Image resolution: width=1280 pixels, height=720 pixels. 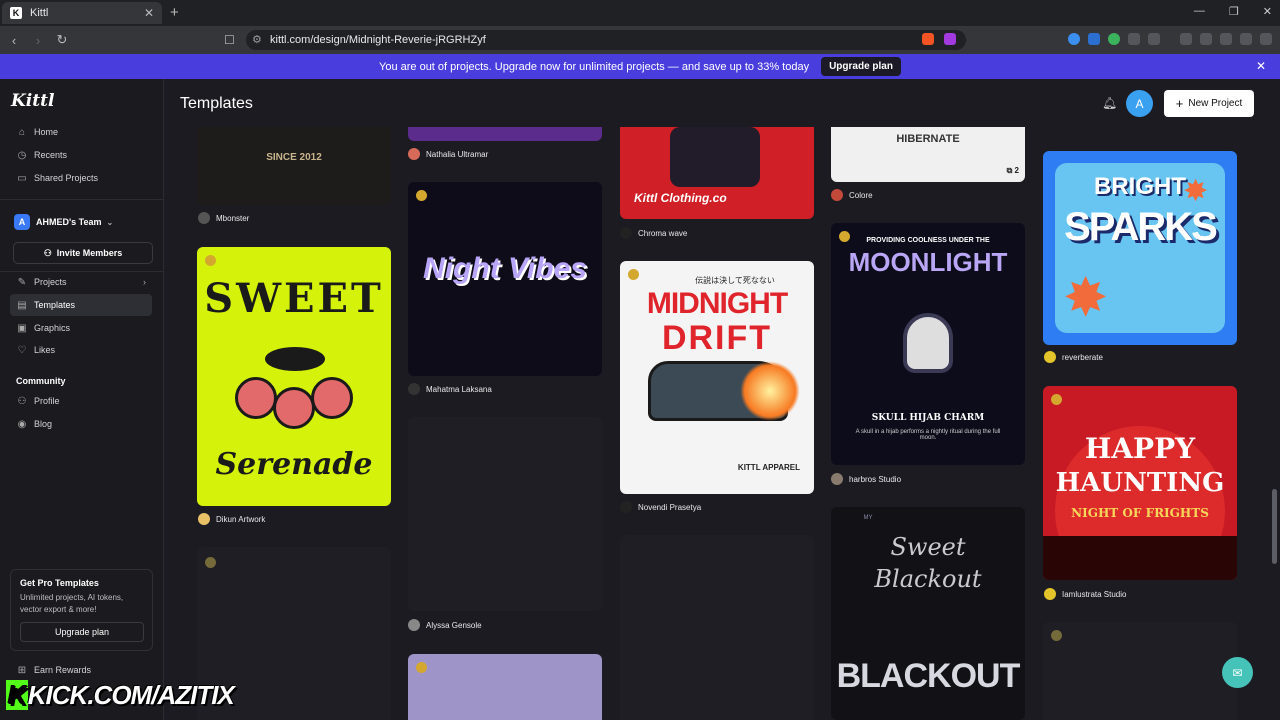 I want to click on wallet-icon, so click(x=1206, y=39).